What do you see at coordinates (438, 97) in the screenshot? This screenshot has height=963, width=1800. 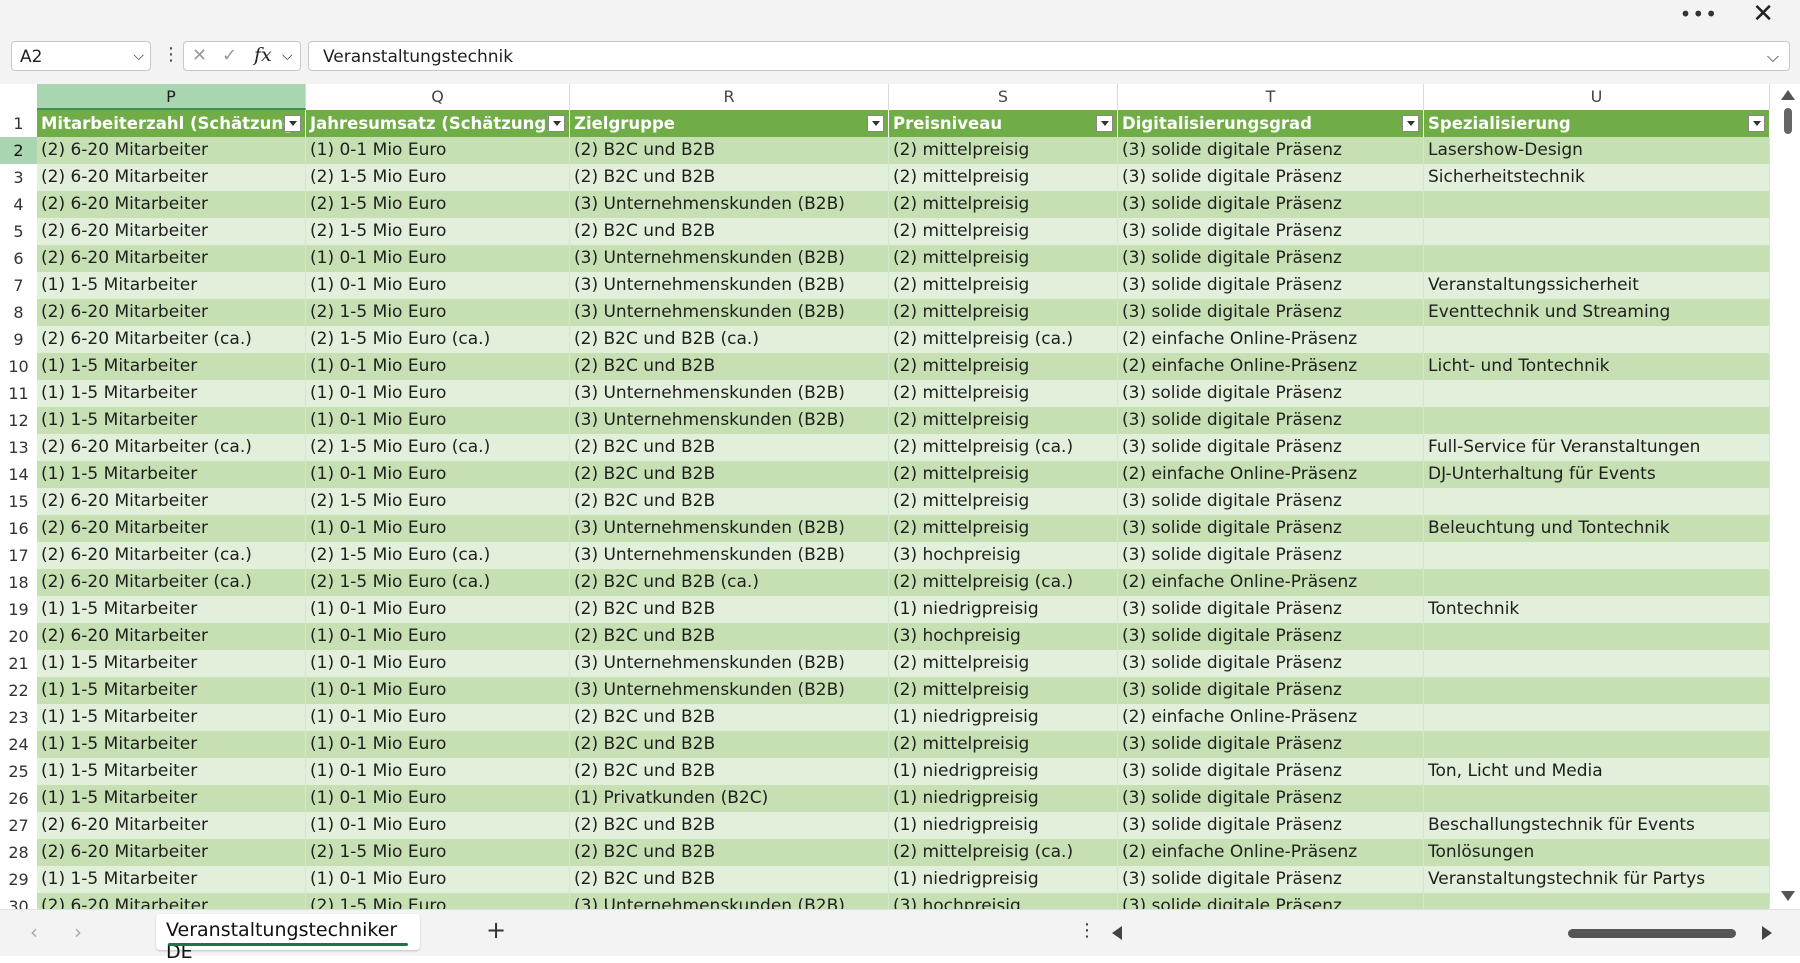 I see `column-header-q: Q` at bounding box center [438, 97].